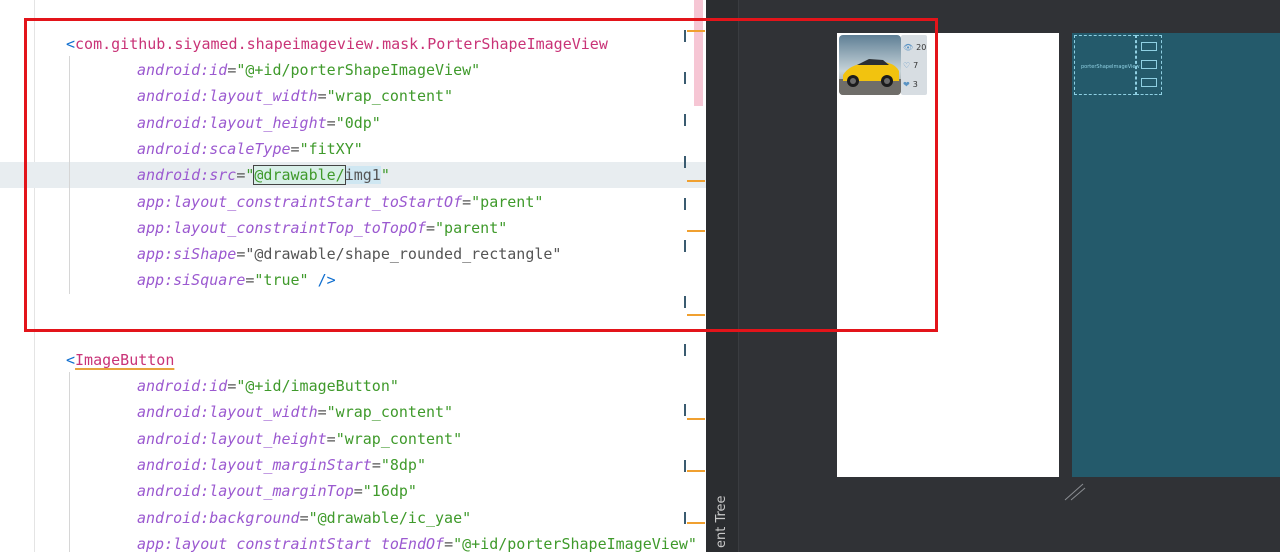 This screenshot has width=1280, height=552. What do you see at coordinates (722, 276) in the screenshot?
I see `side-tool-strip: ent Tree` at bounding box center [722, 276].